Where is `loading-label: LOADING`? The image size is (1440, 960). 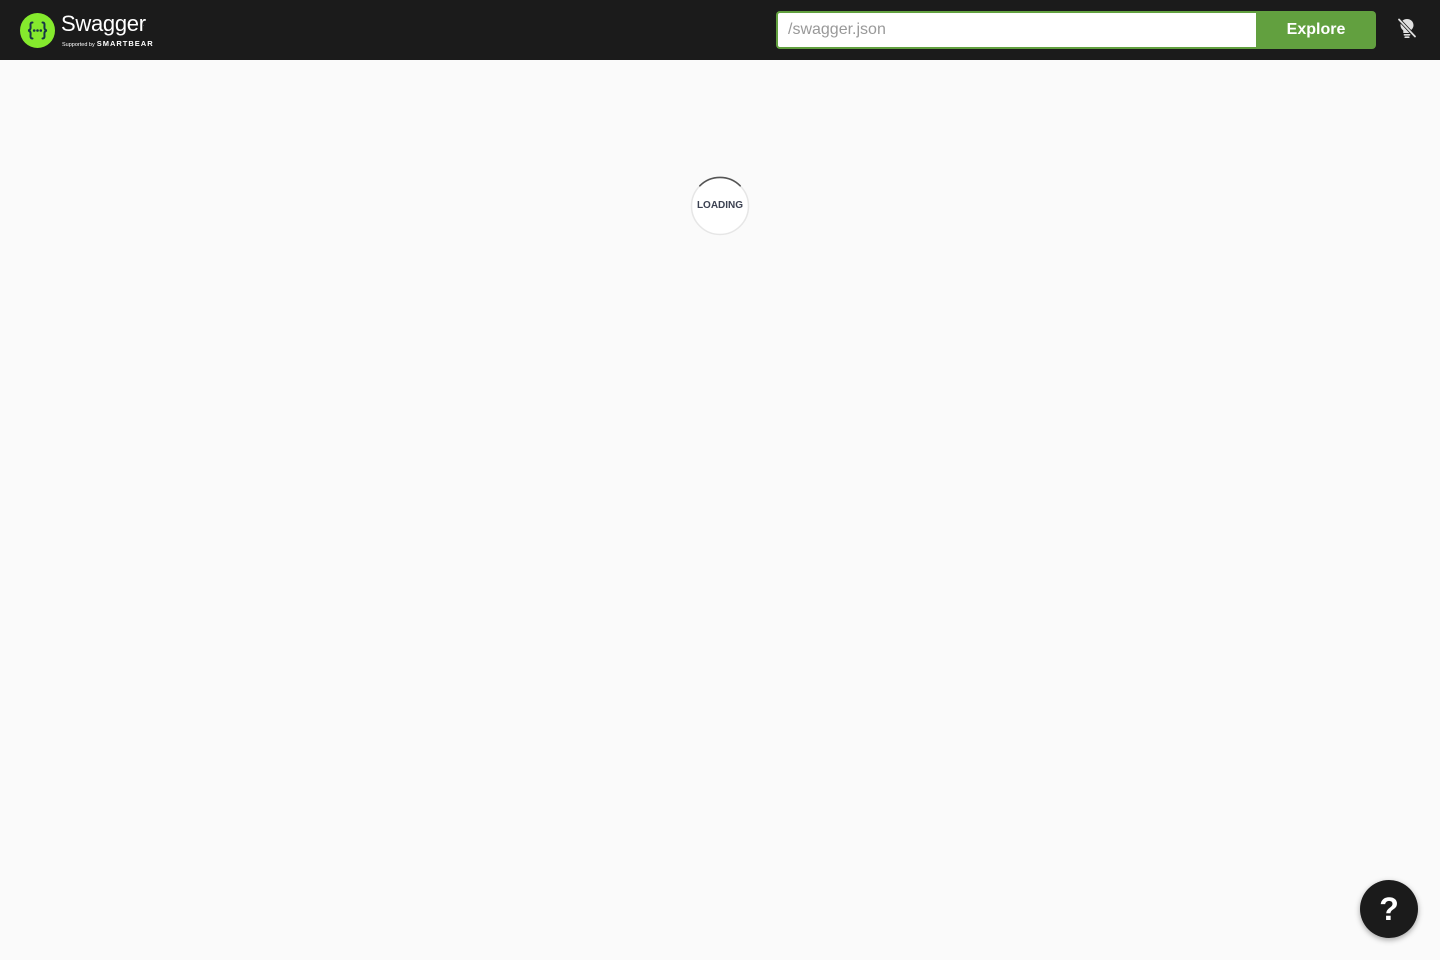
loading-label: LOADING is located at coordinates (720, 205).